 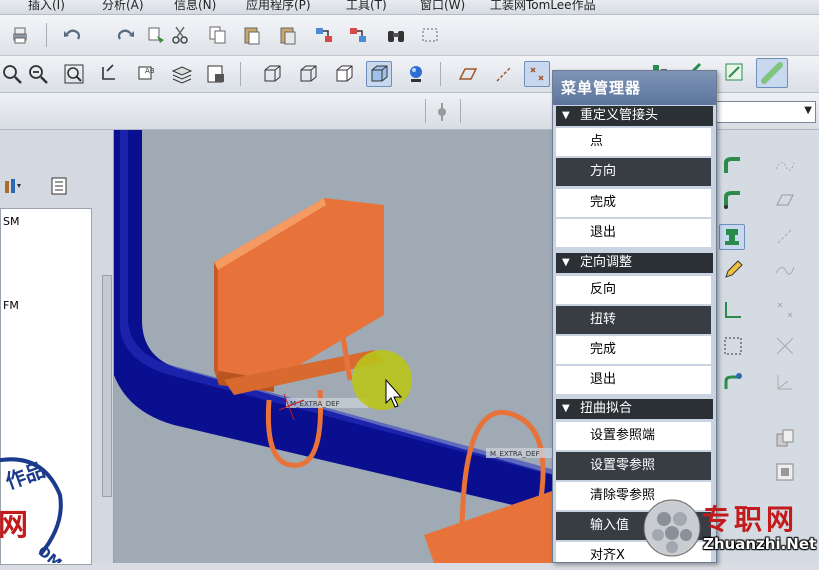 I want to click on intersect-icon, so click(x=785, y=346).